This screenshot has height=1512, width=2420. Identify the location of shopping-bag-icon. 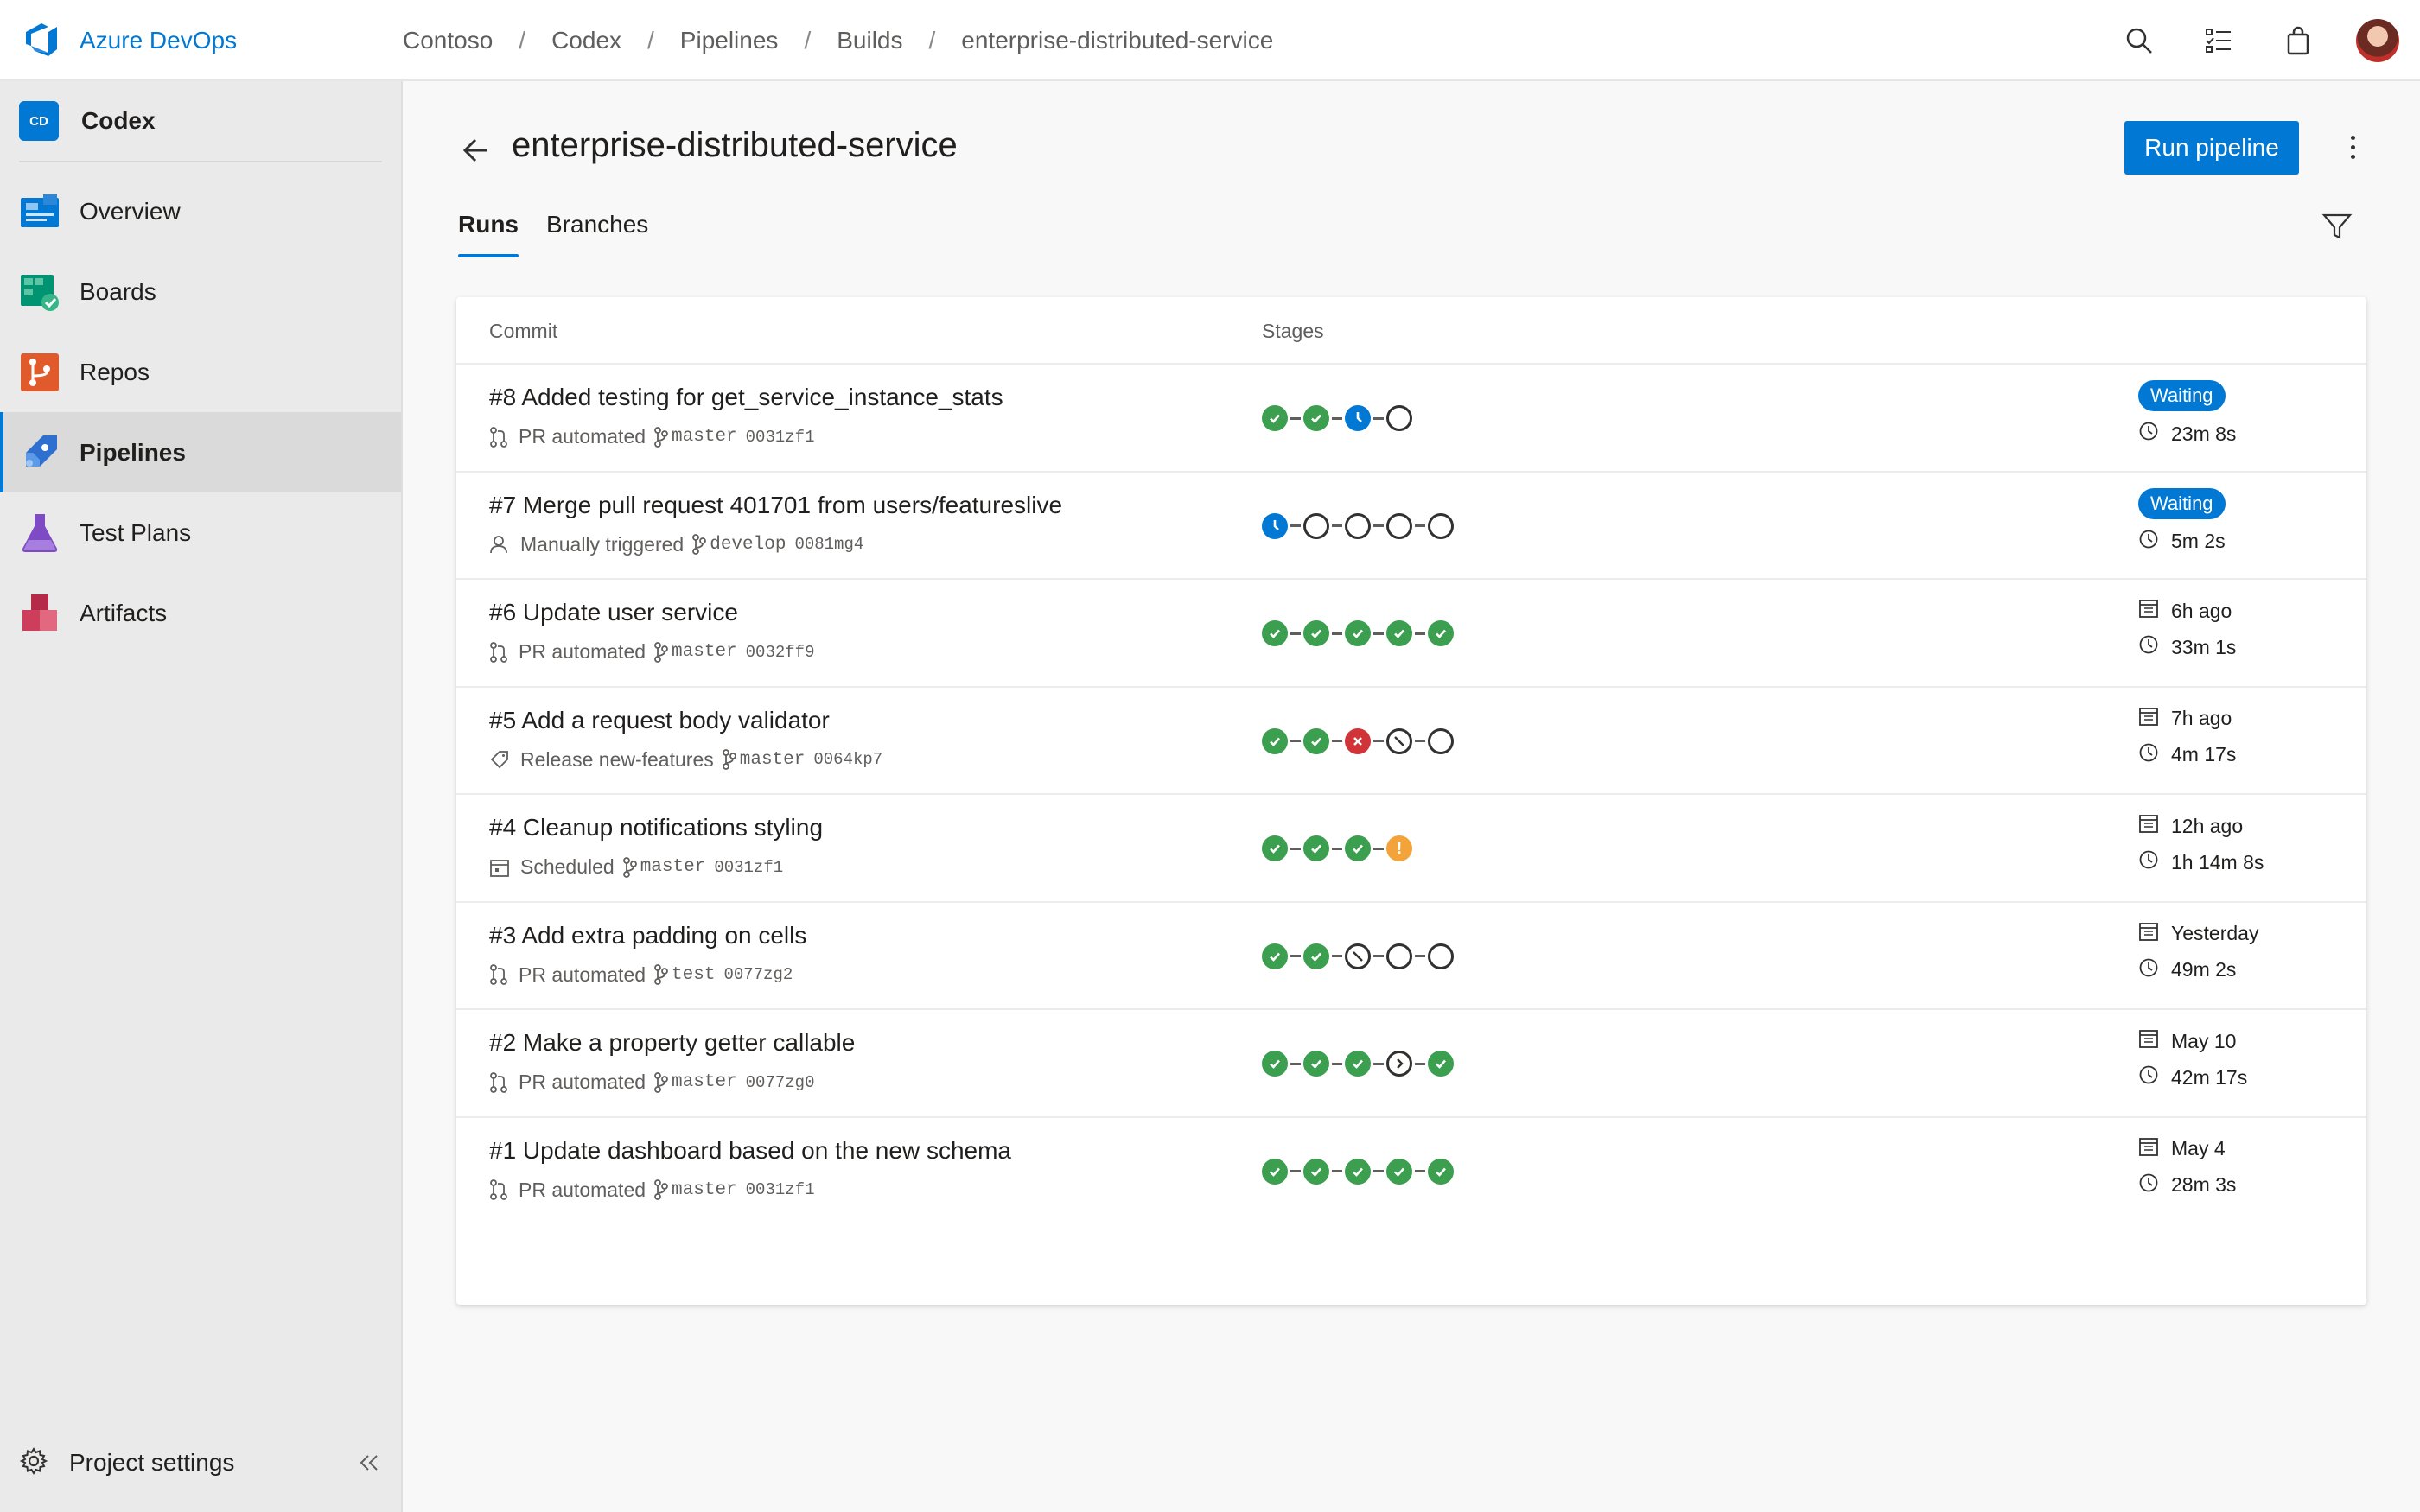
(2298, 40).